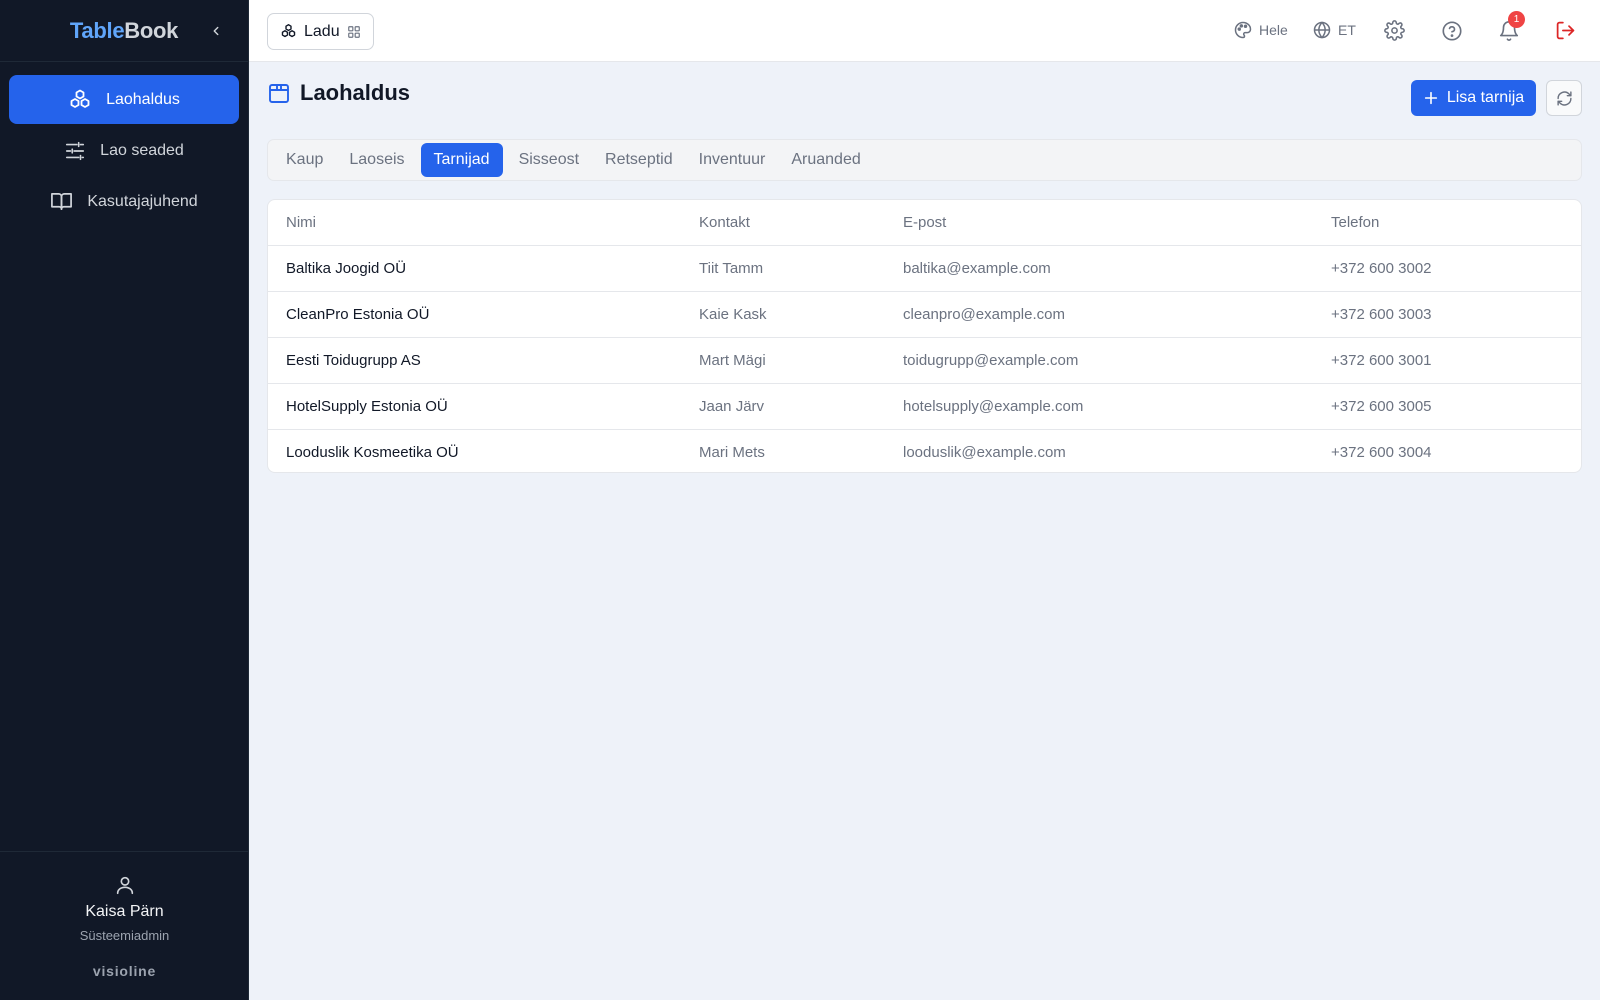  I want to click on tab-sisseost: Sisseost, so click(549, 160).